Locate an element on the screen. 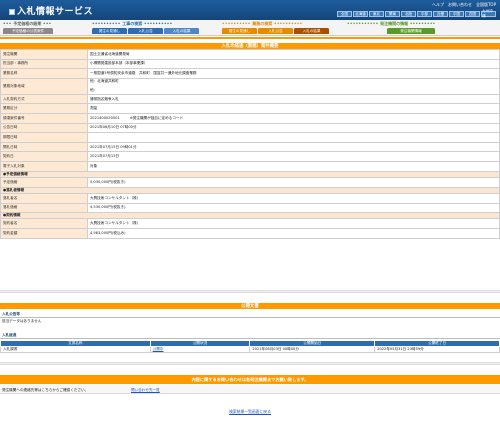 This screenshot has height=426, width=500. nav-group-agency: ••••••••••• 発注機関の情報 ••••••••• 発注機関情報 is located at coordinates (391, 27).